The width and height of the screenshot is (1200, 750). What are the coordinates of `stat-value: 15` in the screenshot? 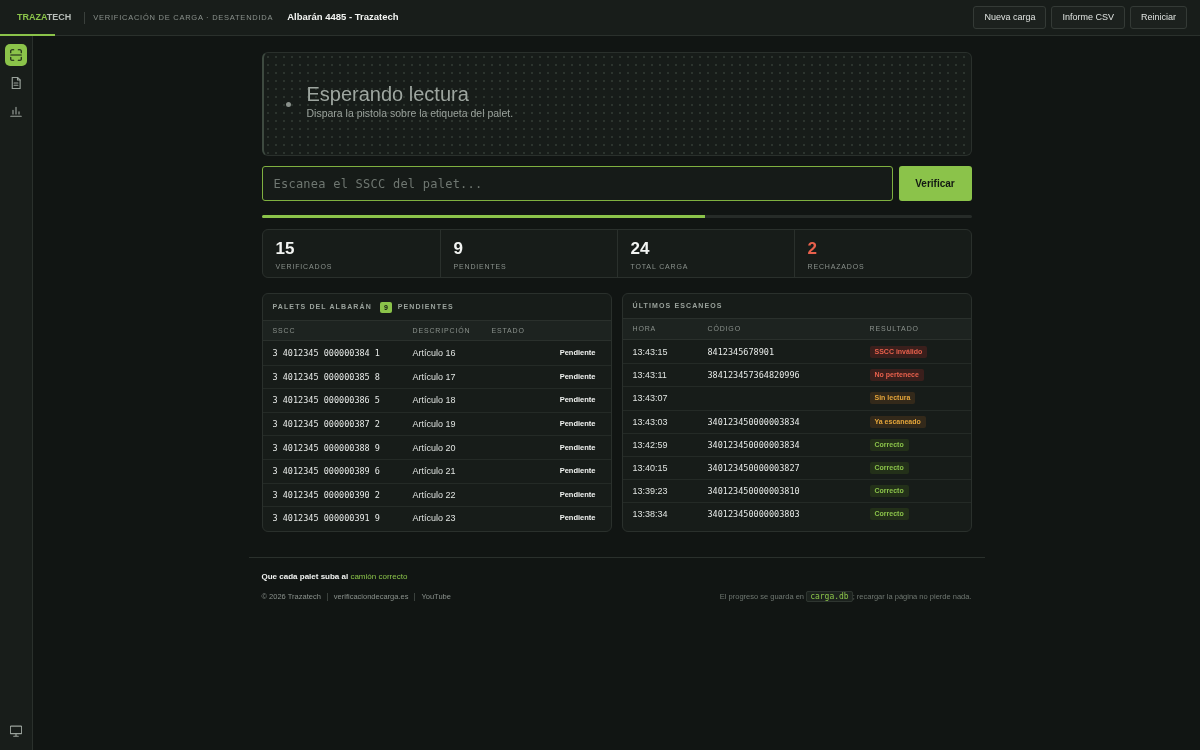 It's located at (285, 249).